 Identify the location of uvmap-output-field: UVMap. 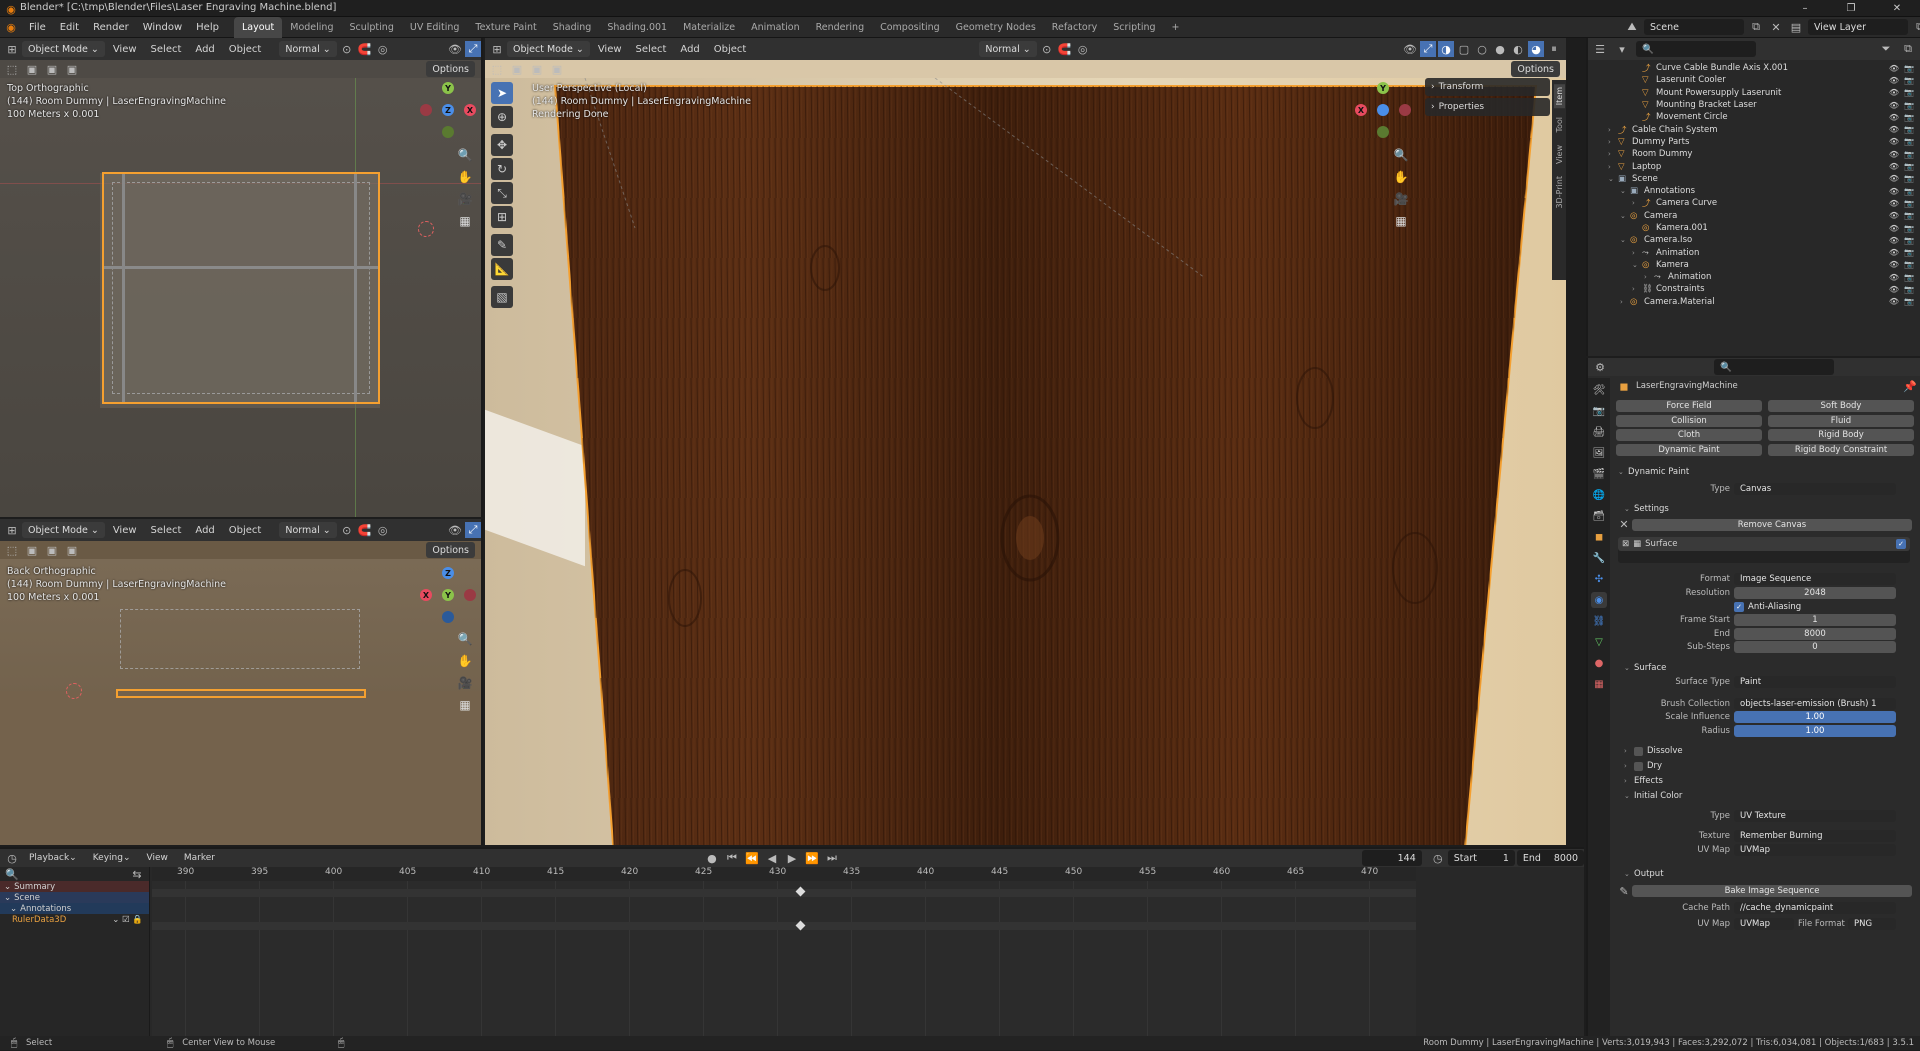
(1764, 923).